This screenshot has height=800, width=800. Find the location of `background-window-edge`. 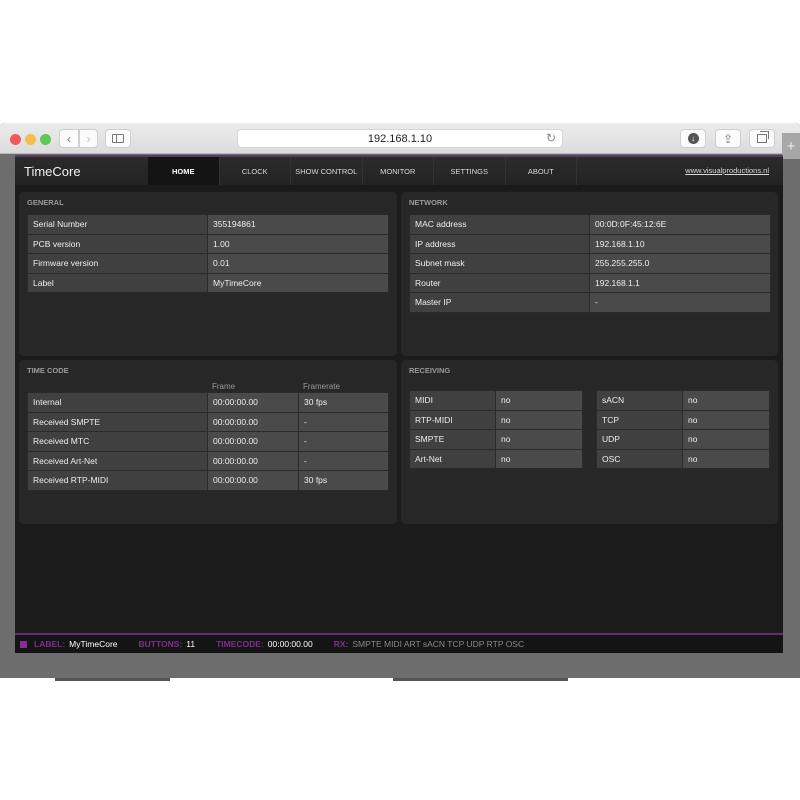

background-window-edge is located at coordinates (112, 679).